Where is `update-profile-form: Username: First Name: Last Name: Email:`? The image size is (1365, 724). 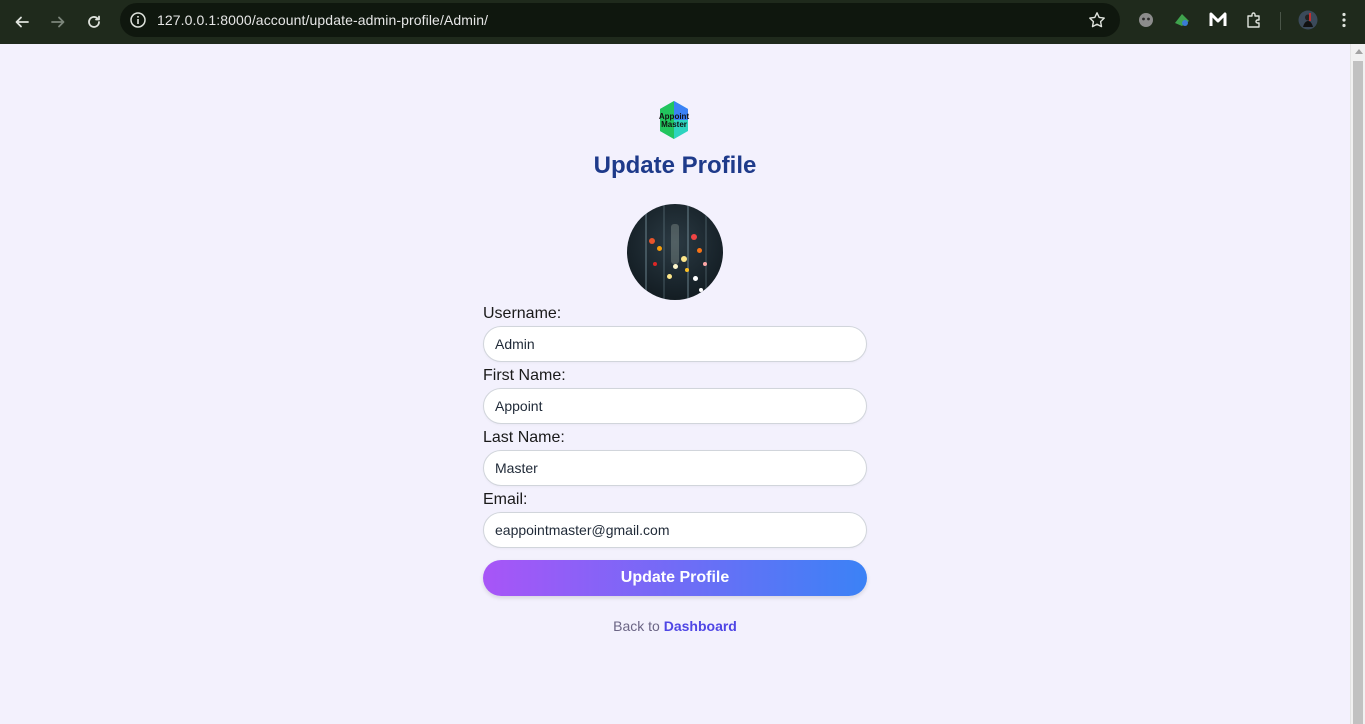
update-profile-form: Username: First Name: Last Name: Email: is located at coordinates (675, 426).